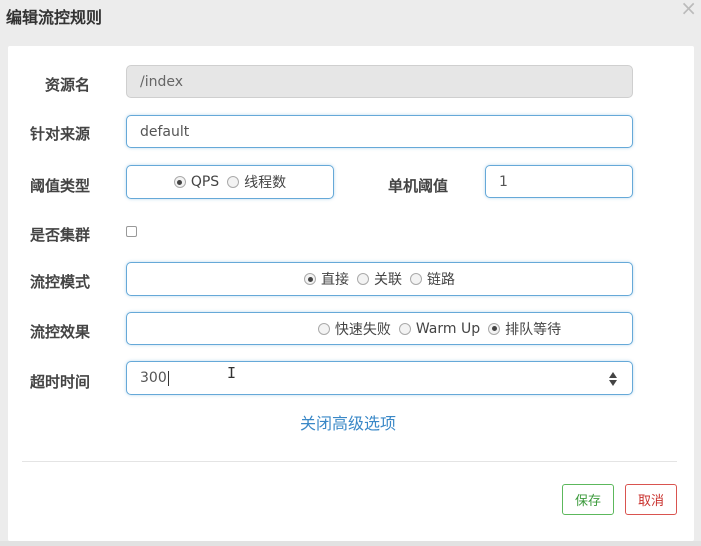 Image resolution: width=701 pixels, height=546 pixels. I want to click on cluster-checkbox, so click(131, 231).